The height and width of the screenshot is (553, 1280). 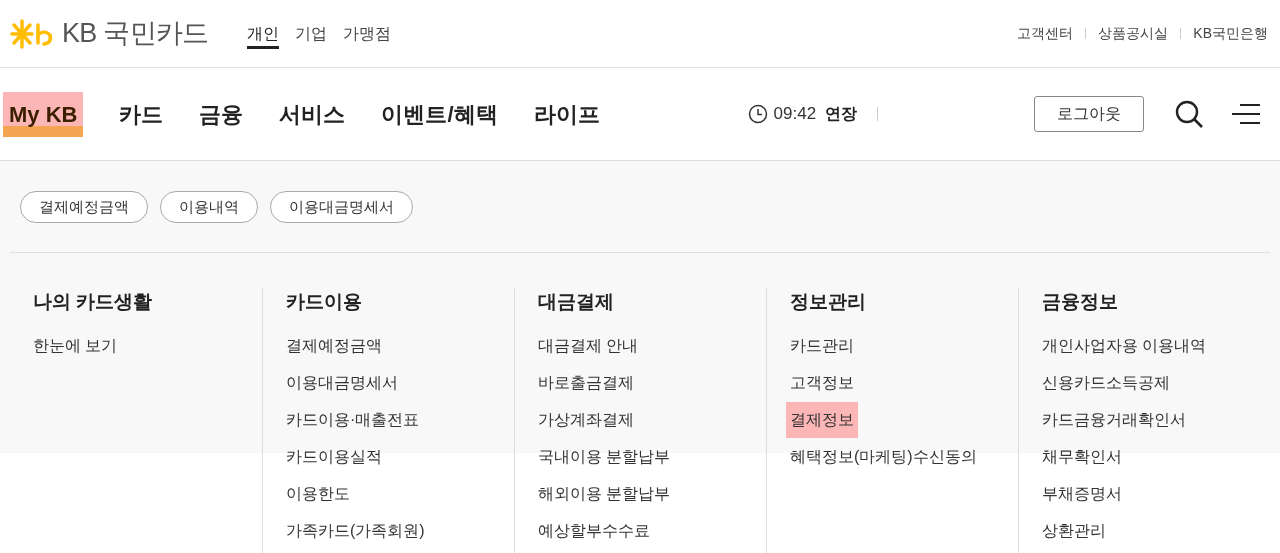 What do you see at coordinates (135, 33) in the screenshot?
I see `logo-text: KB 국민카드` at bounding box center [135, 33].